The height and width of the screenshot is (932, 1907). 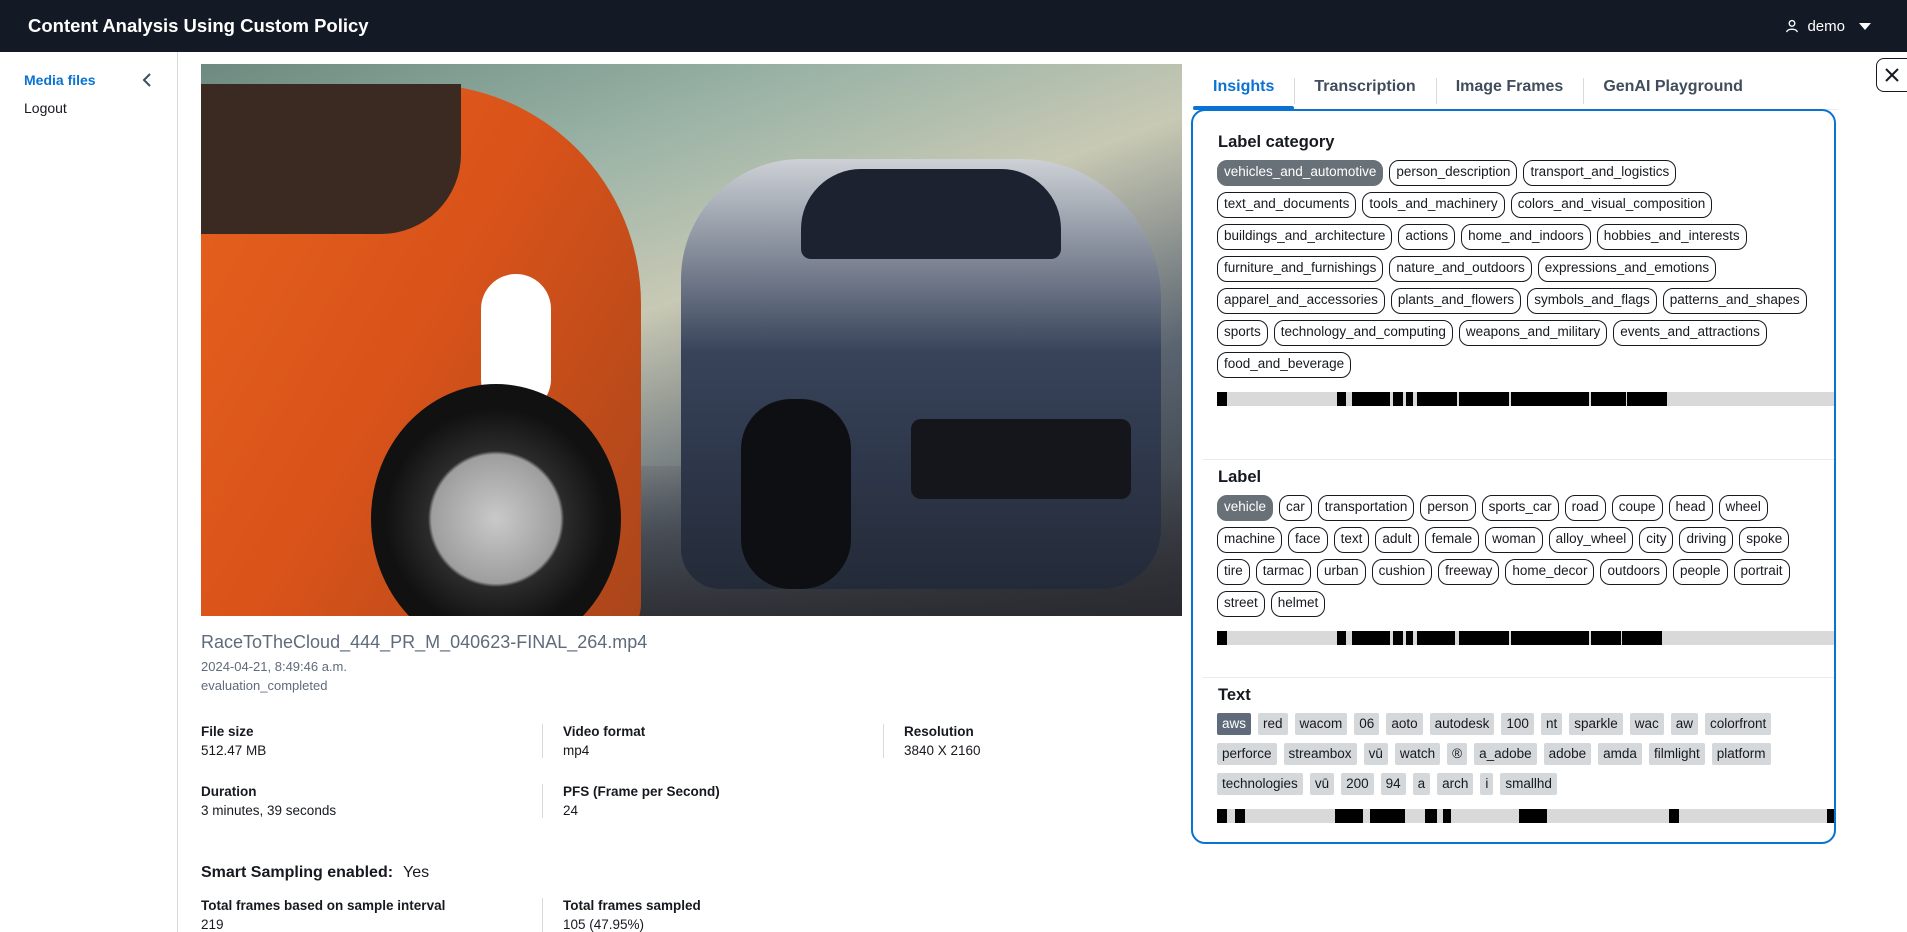 What do you see at coordinates (1596, 724) in the screenshot?
I see `text-chip: sparkle` at bounding box center [1596, 724].